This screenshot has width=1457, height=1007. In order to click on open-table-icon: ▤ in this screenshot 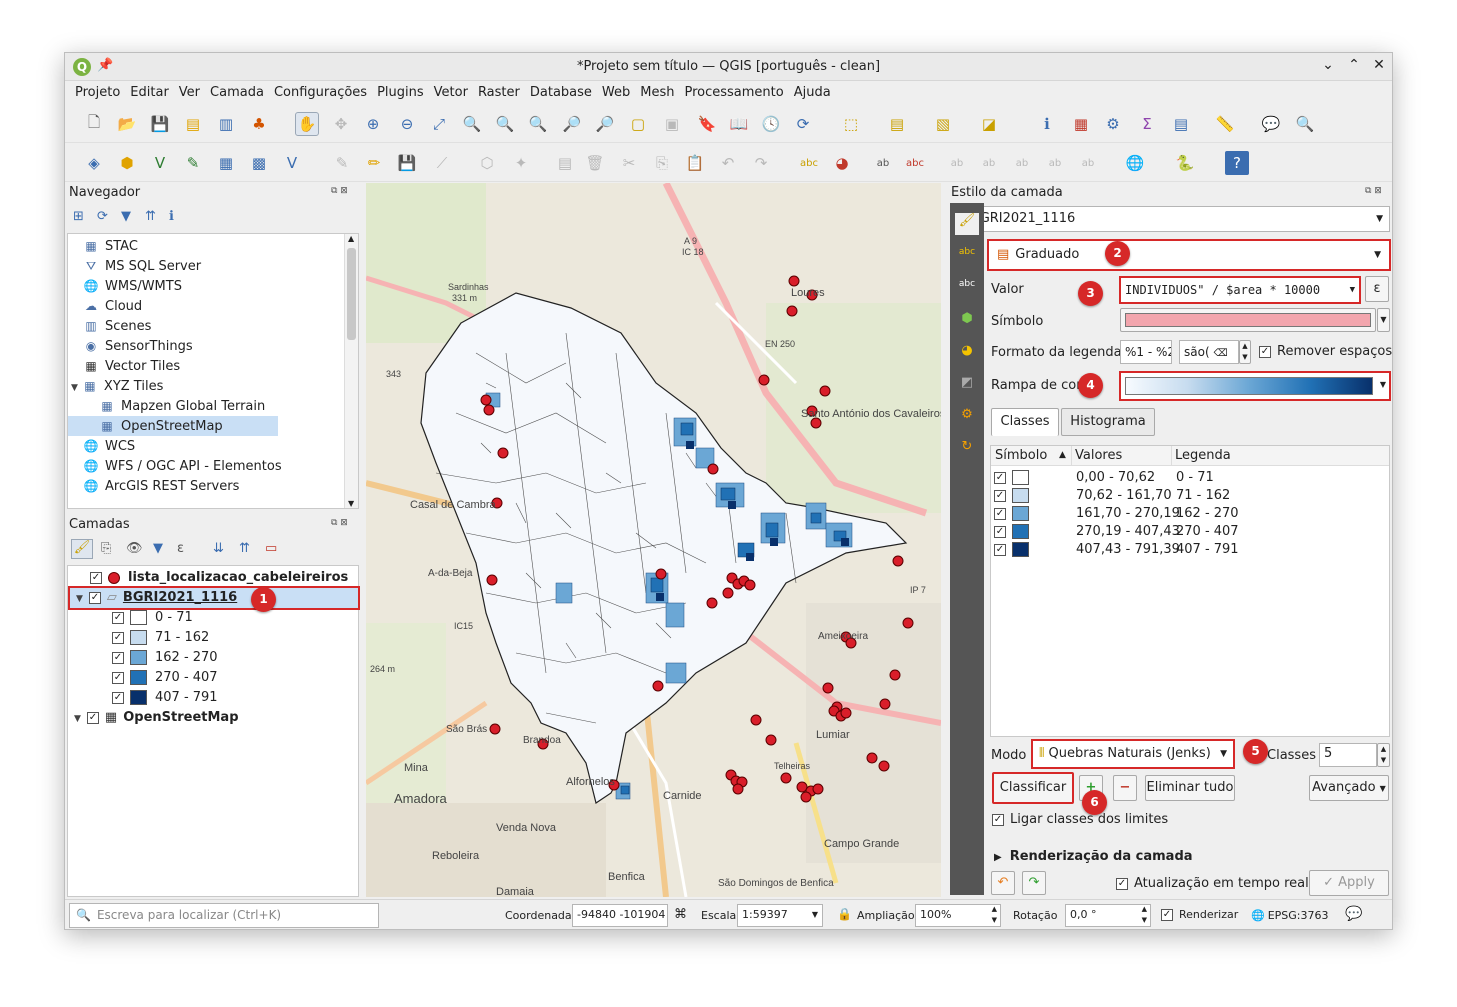, I will do `click(1181, 124)`.